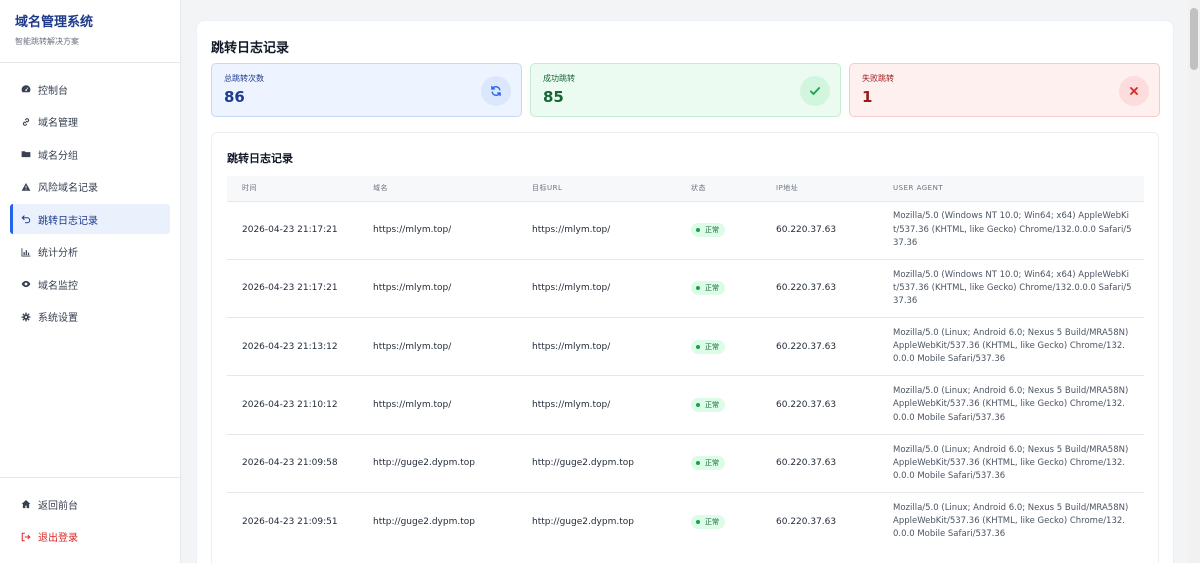 Image resolution: width=1200 pixels, height=563 pixels. I want to click on sidebar-item-monitor: 域名监控, so click(90, 284).